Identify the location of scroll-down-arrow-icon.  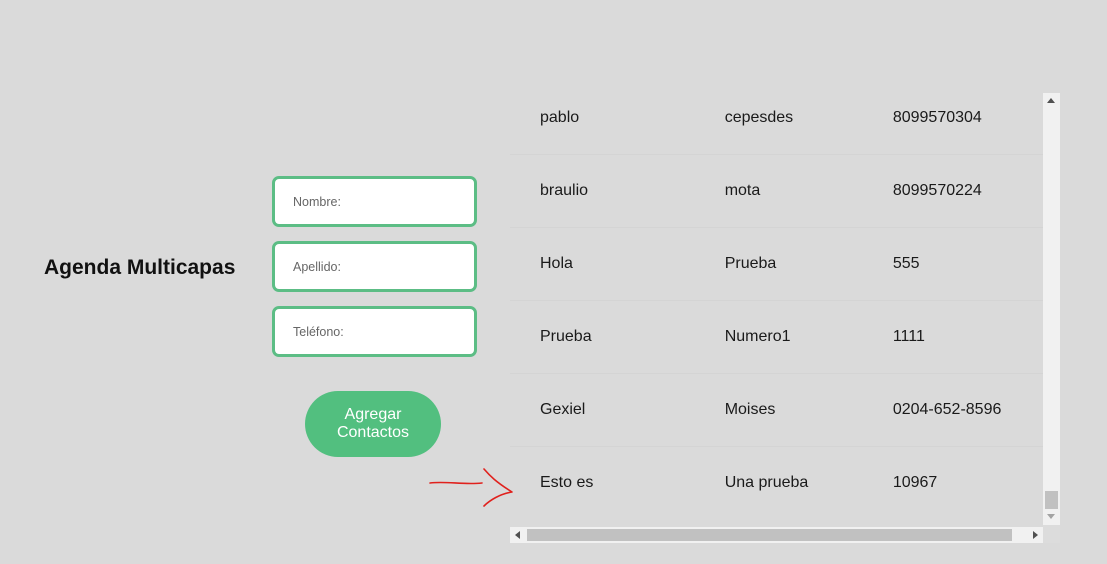
(1051, 516).